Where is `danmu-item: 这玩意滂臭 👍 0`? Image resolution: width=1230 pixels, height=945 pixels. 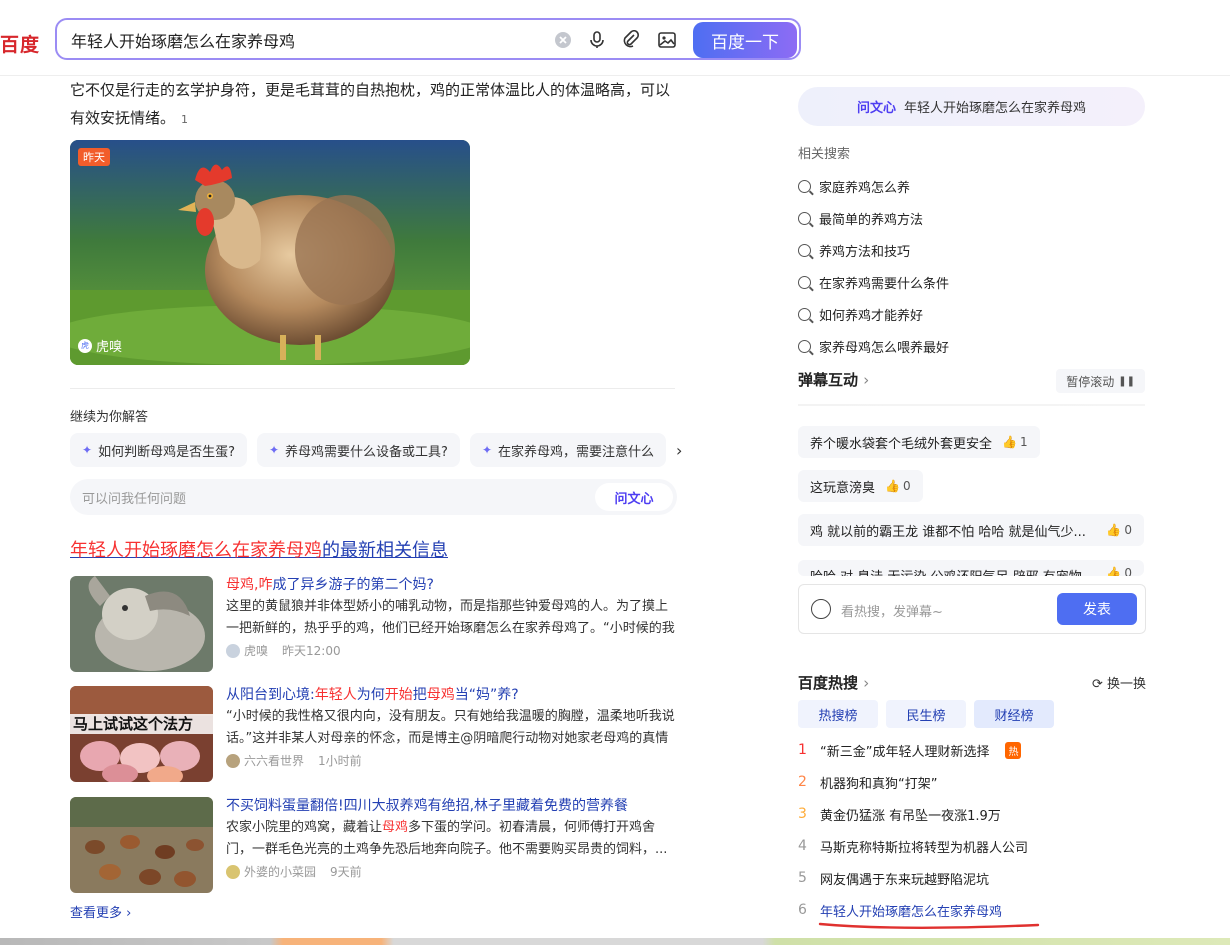 danmu-item: 这玩意滂臭 👍 0 is located at coordinates (860, 486).